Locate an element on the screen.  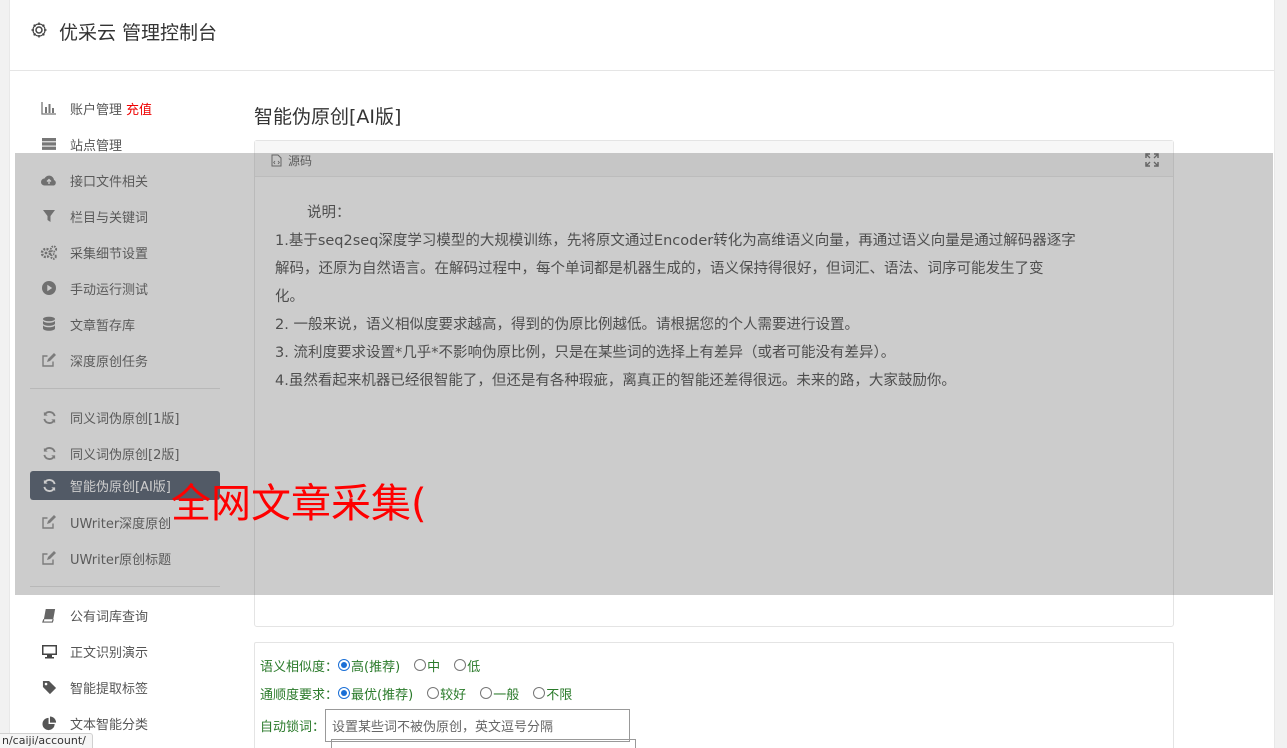
sidebar-item-extract-tags: 智能提取标签 is located at coordinates (125, 687).